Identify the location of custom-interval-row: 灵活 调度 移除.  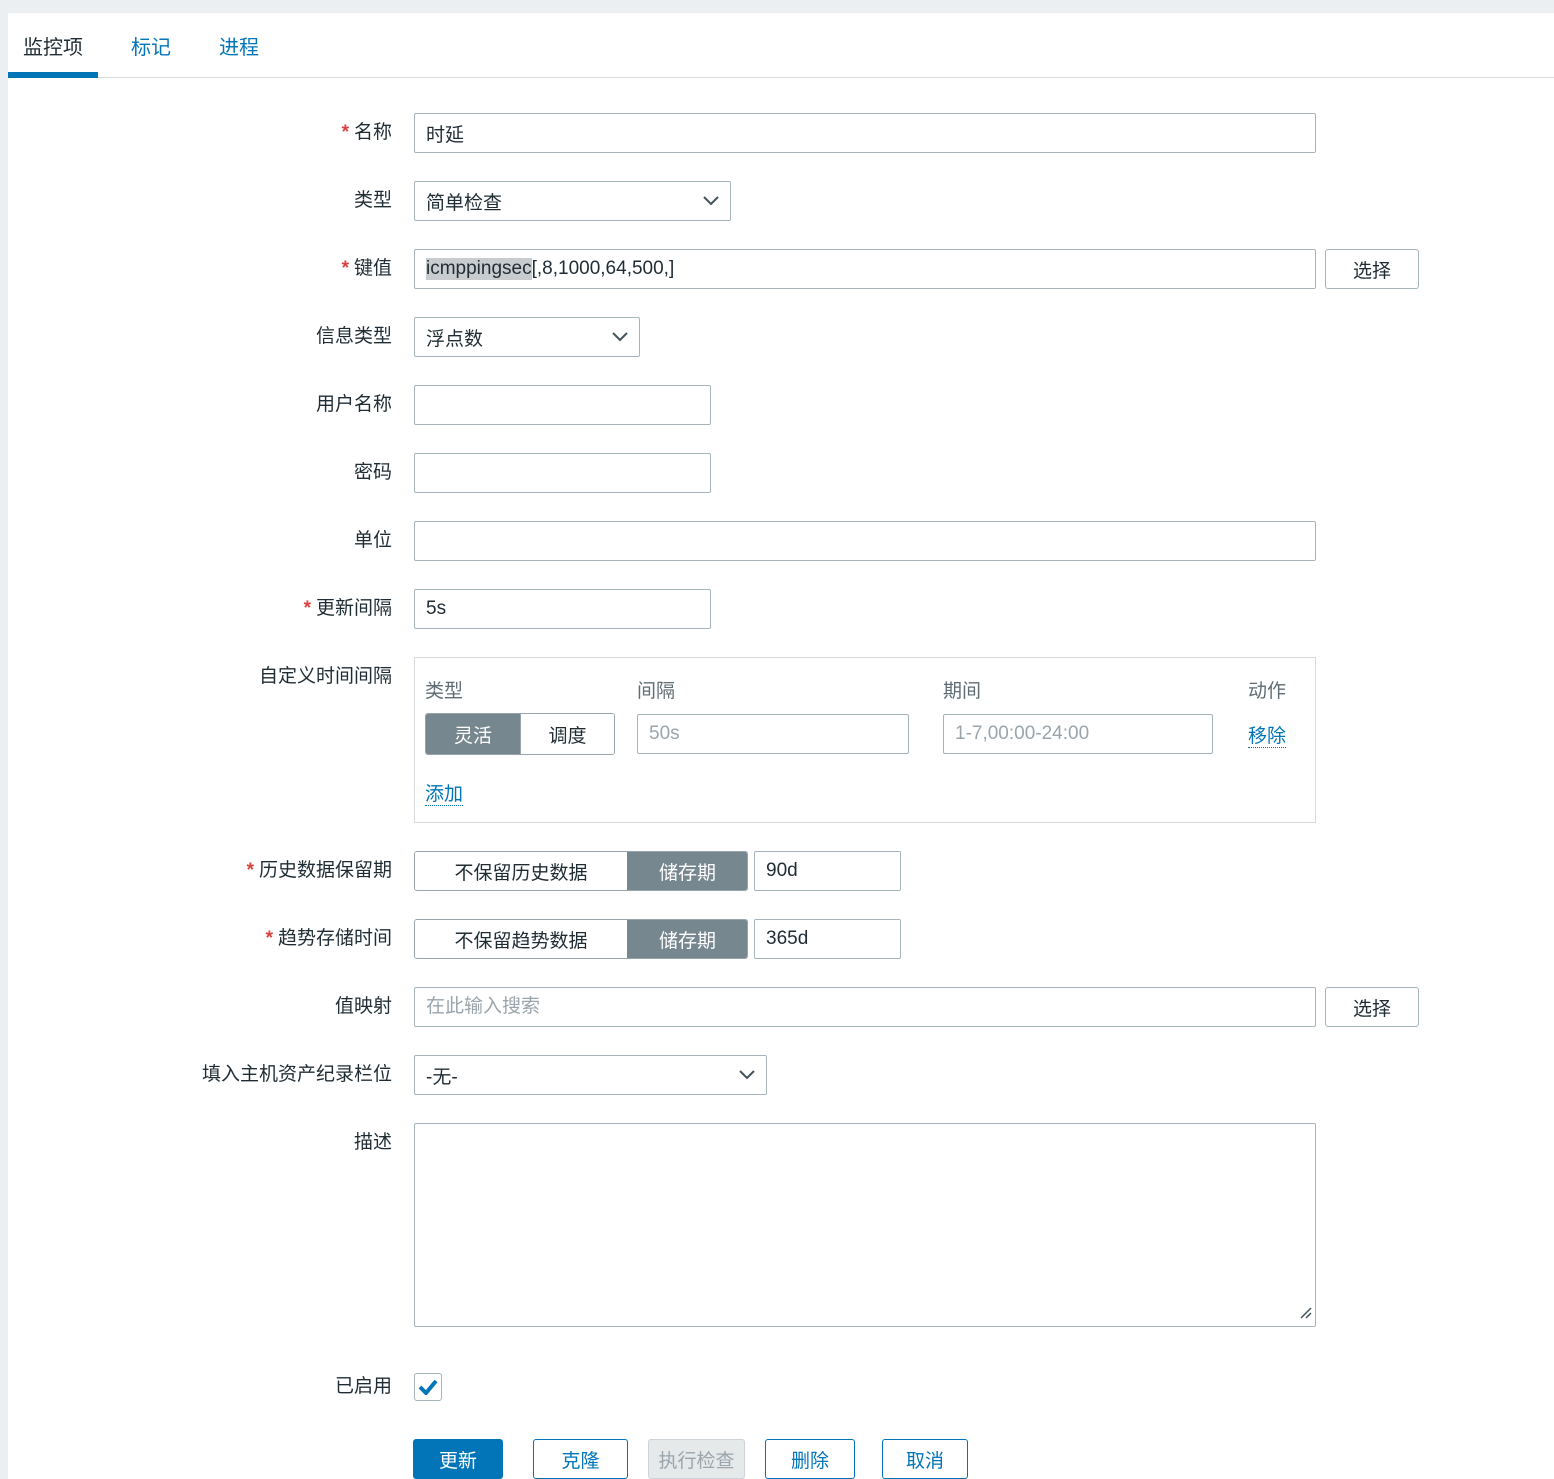
(870, 734).